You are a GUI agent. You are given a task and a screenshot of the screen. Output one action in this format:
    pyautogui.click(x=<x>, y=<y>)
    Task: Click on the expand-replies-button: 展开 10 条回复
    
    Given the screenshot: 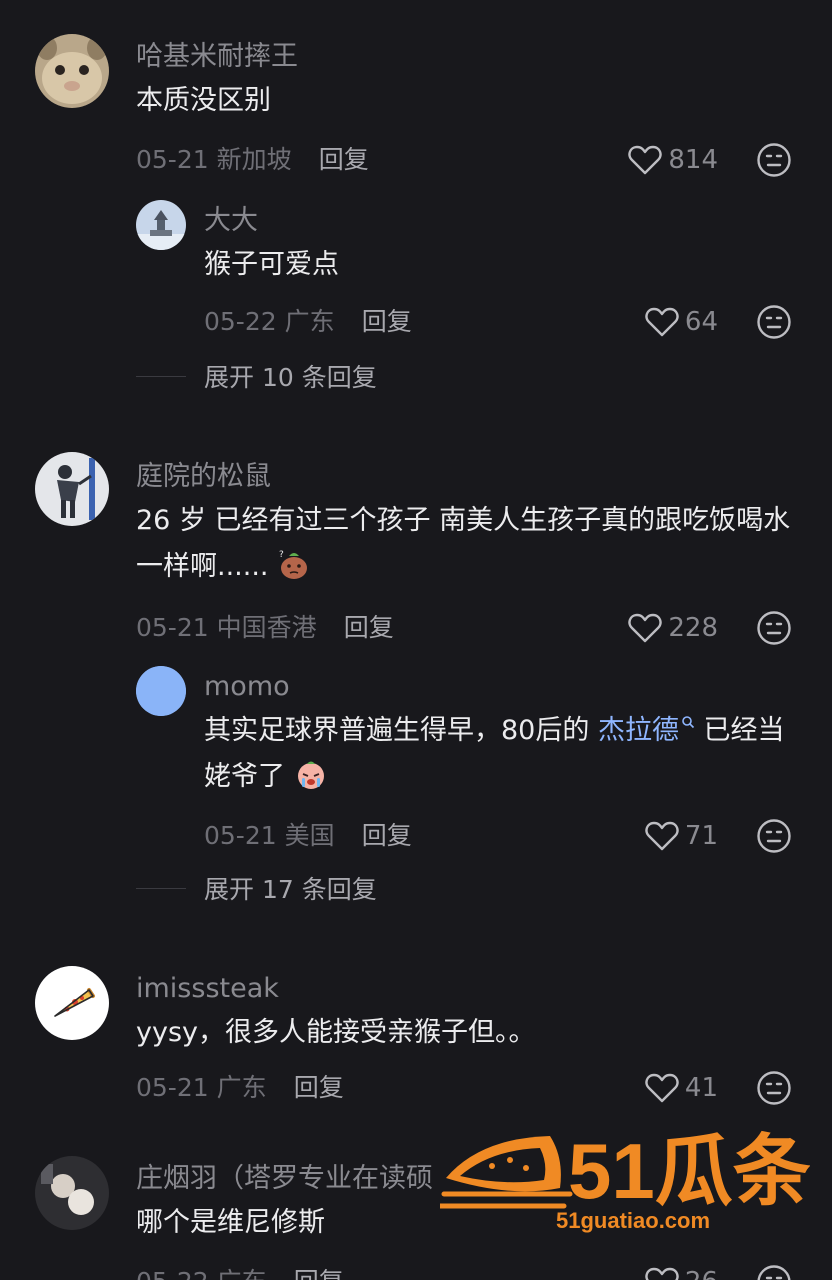 What is the action you would take?
    pyautogui.click(x=256, y=376)
    